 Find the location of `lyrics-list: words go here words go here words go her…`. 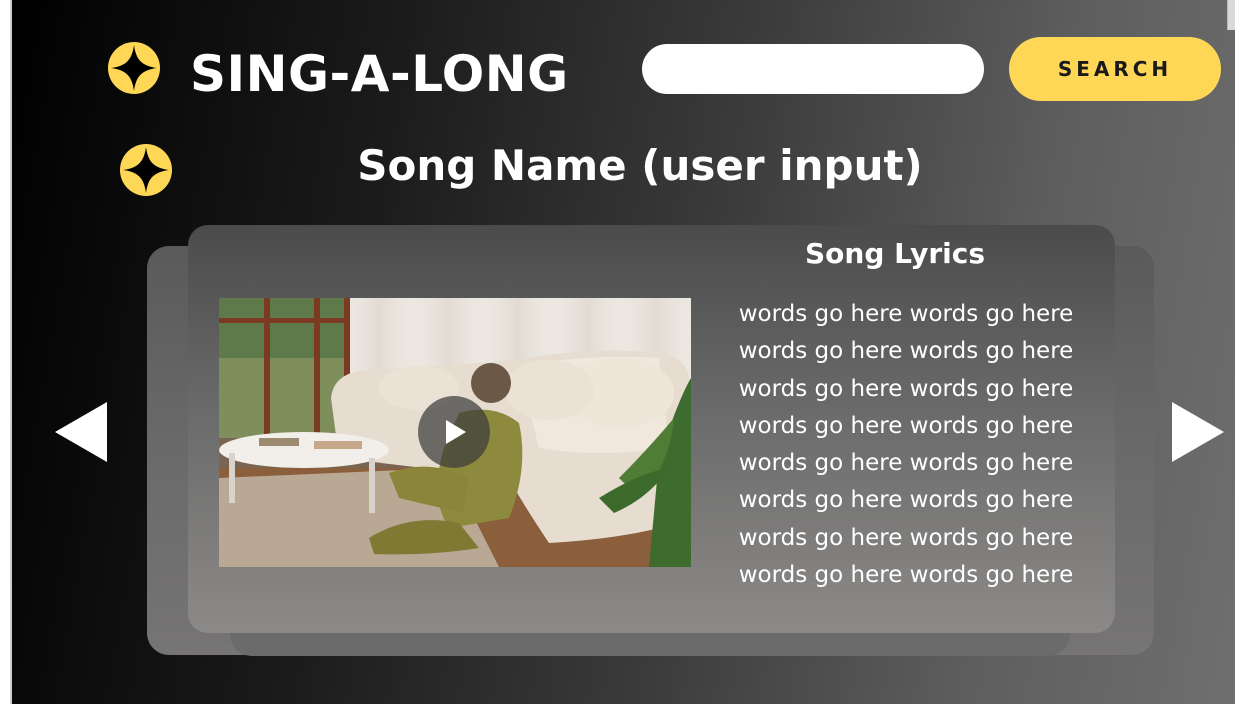

lyrics-list: words go here words go here words go her… is located at coordinates (906, 445).